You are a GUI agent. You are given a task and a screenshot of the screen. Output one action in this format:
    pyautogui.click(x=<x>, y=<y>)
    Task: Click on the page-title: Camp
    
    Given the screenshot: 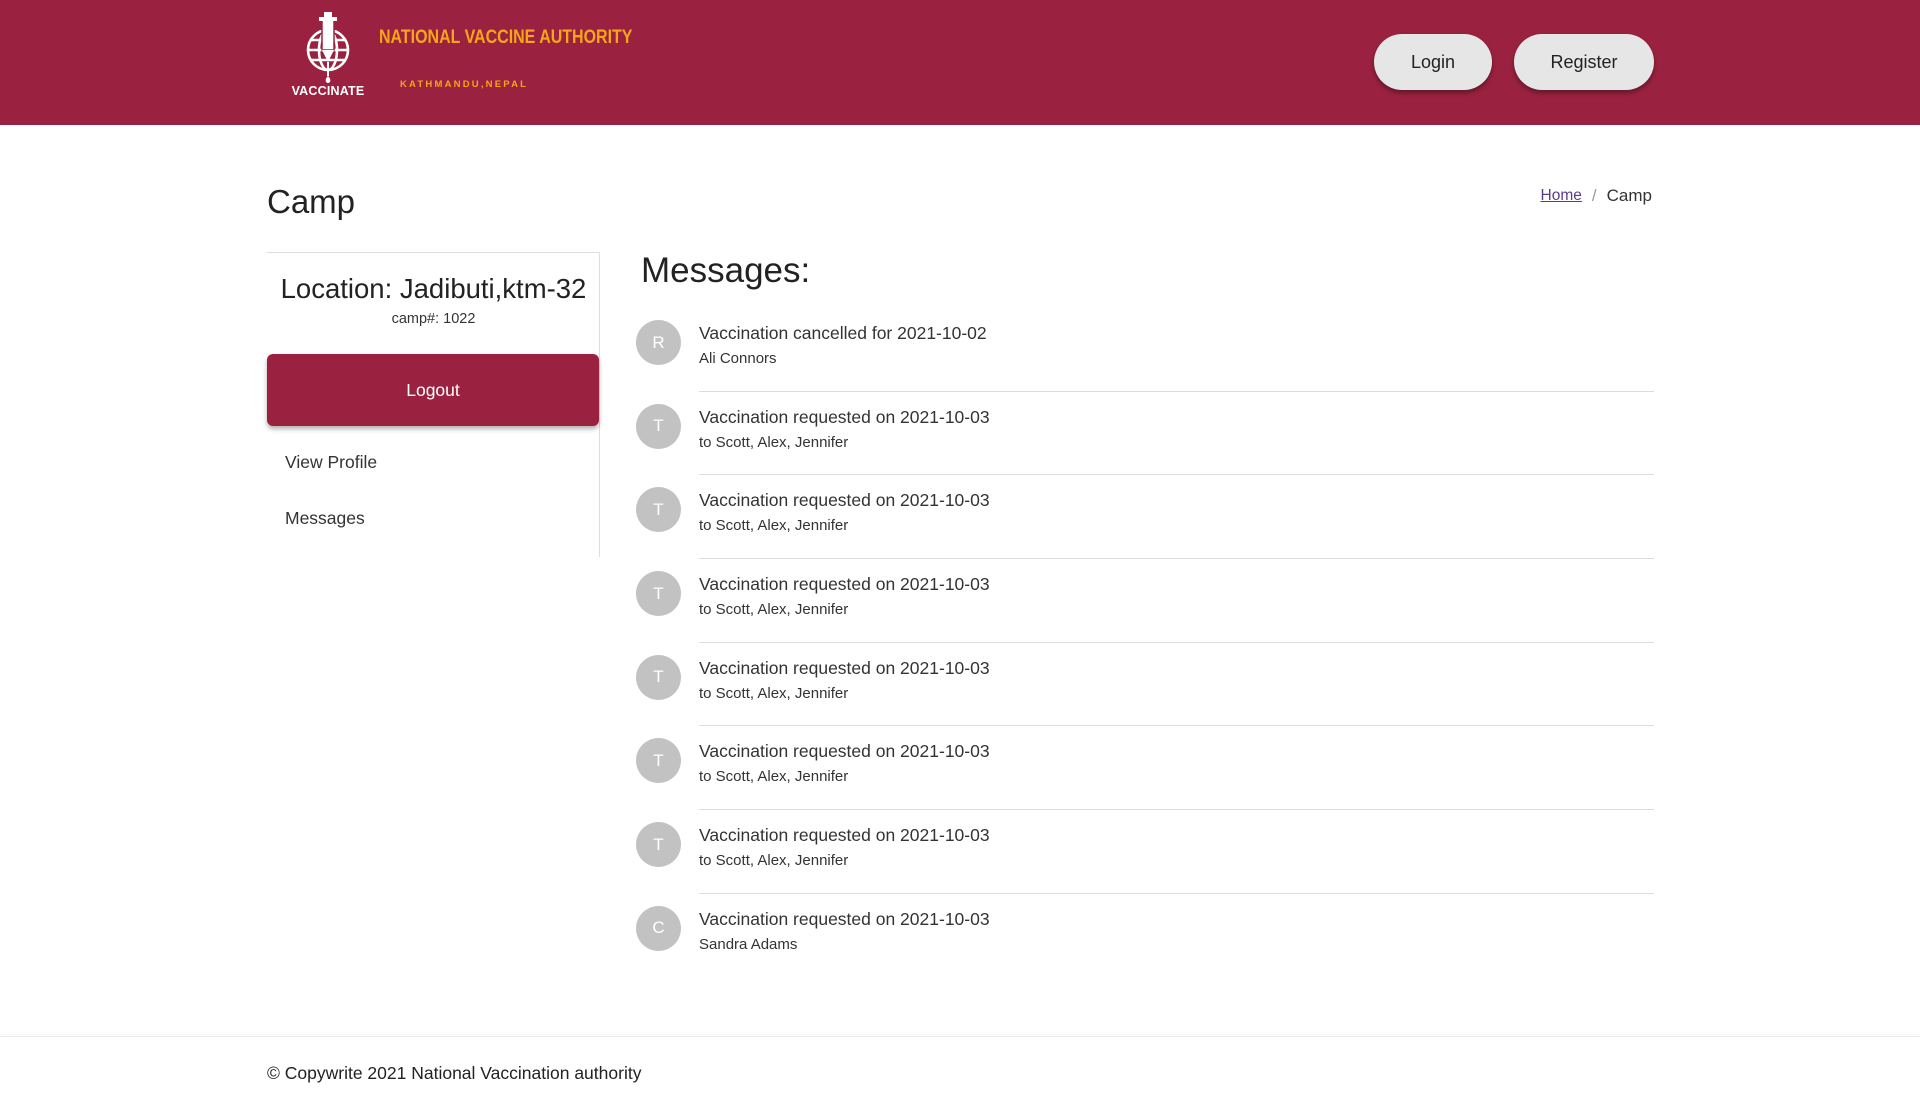 What is the action you would take?
    pyautogui.click(x=311, y=201)
    